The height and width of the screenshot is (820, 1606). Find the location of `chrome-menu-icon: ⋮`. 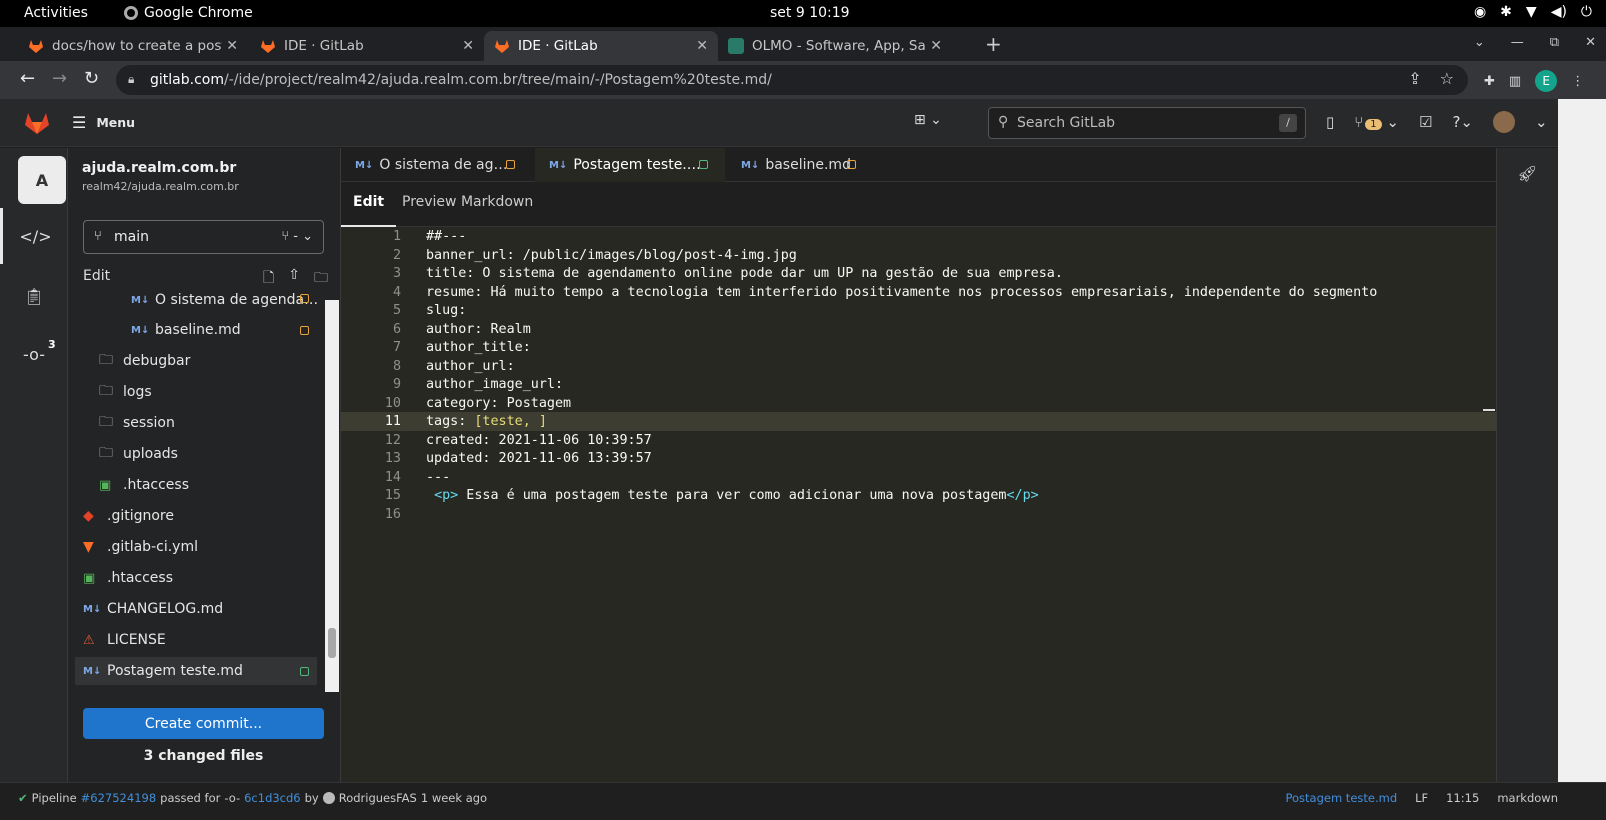

chrome-menu-icon: ⋮ is located at coordinates (1577, 81).